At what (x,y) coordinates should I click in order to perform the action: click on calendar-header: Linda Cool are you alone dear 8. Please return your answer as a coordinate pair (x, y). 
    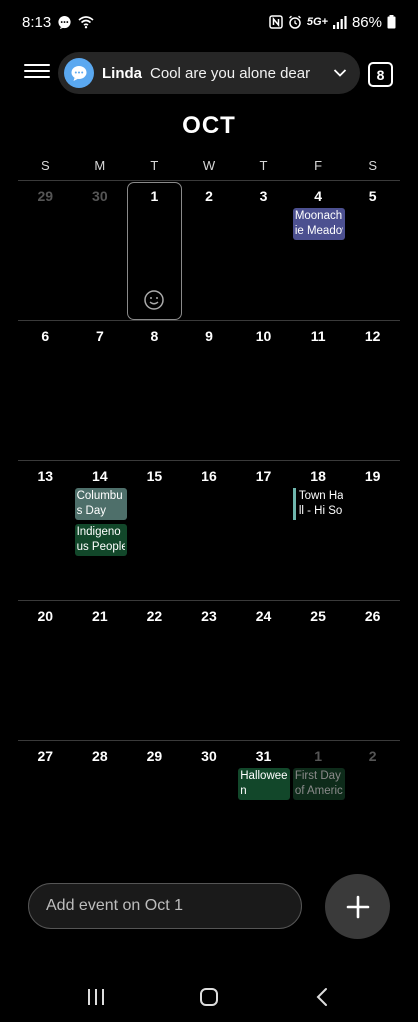
    Looking at the image, I should click on (209, 73).